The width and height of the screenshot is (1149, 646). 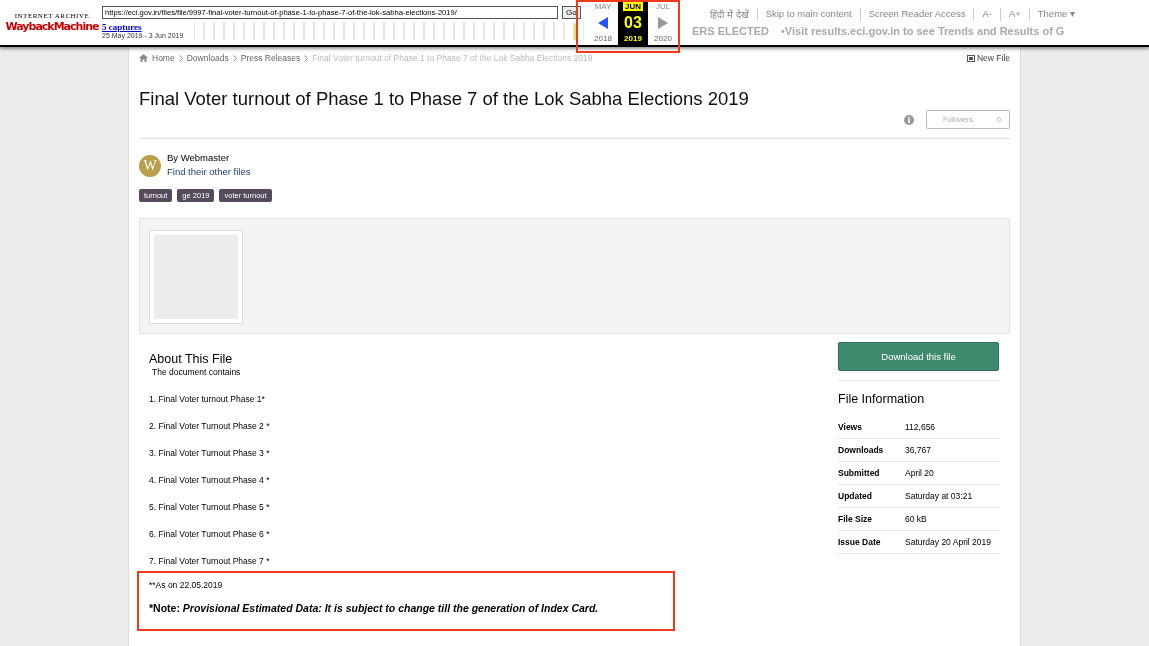 I want to click on capture-day: 03, so click(x=633, y=22).